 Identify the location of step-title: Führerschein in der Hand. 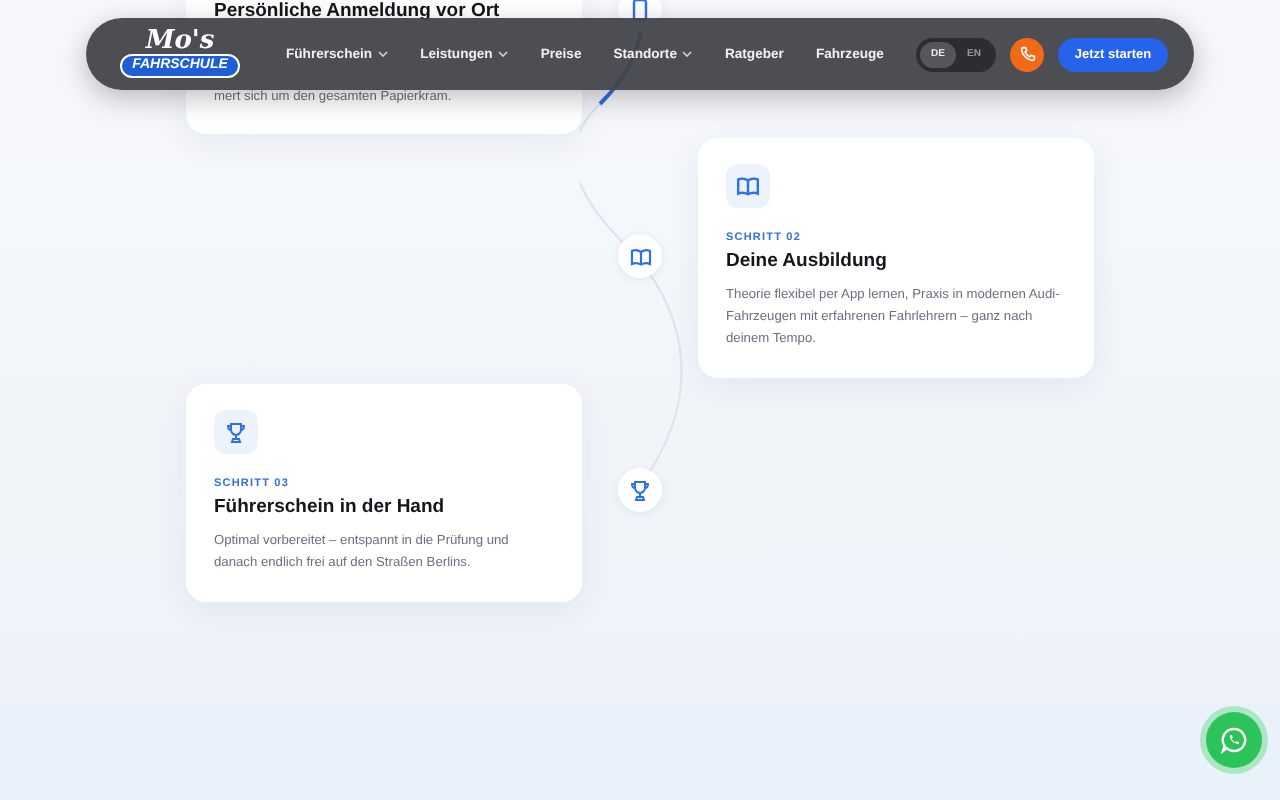
(330, 507).